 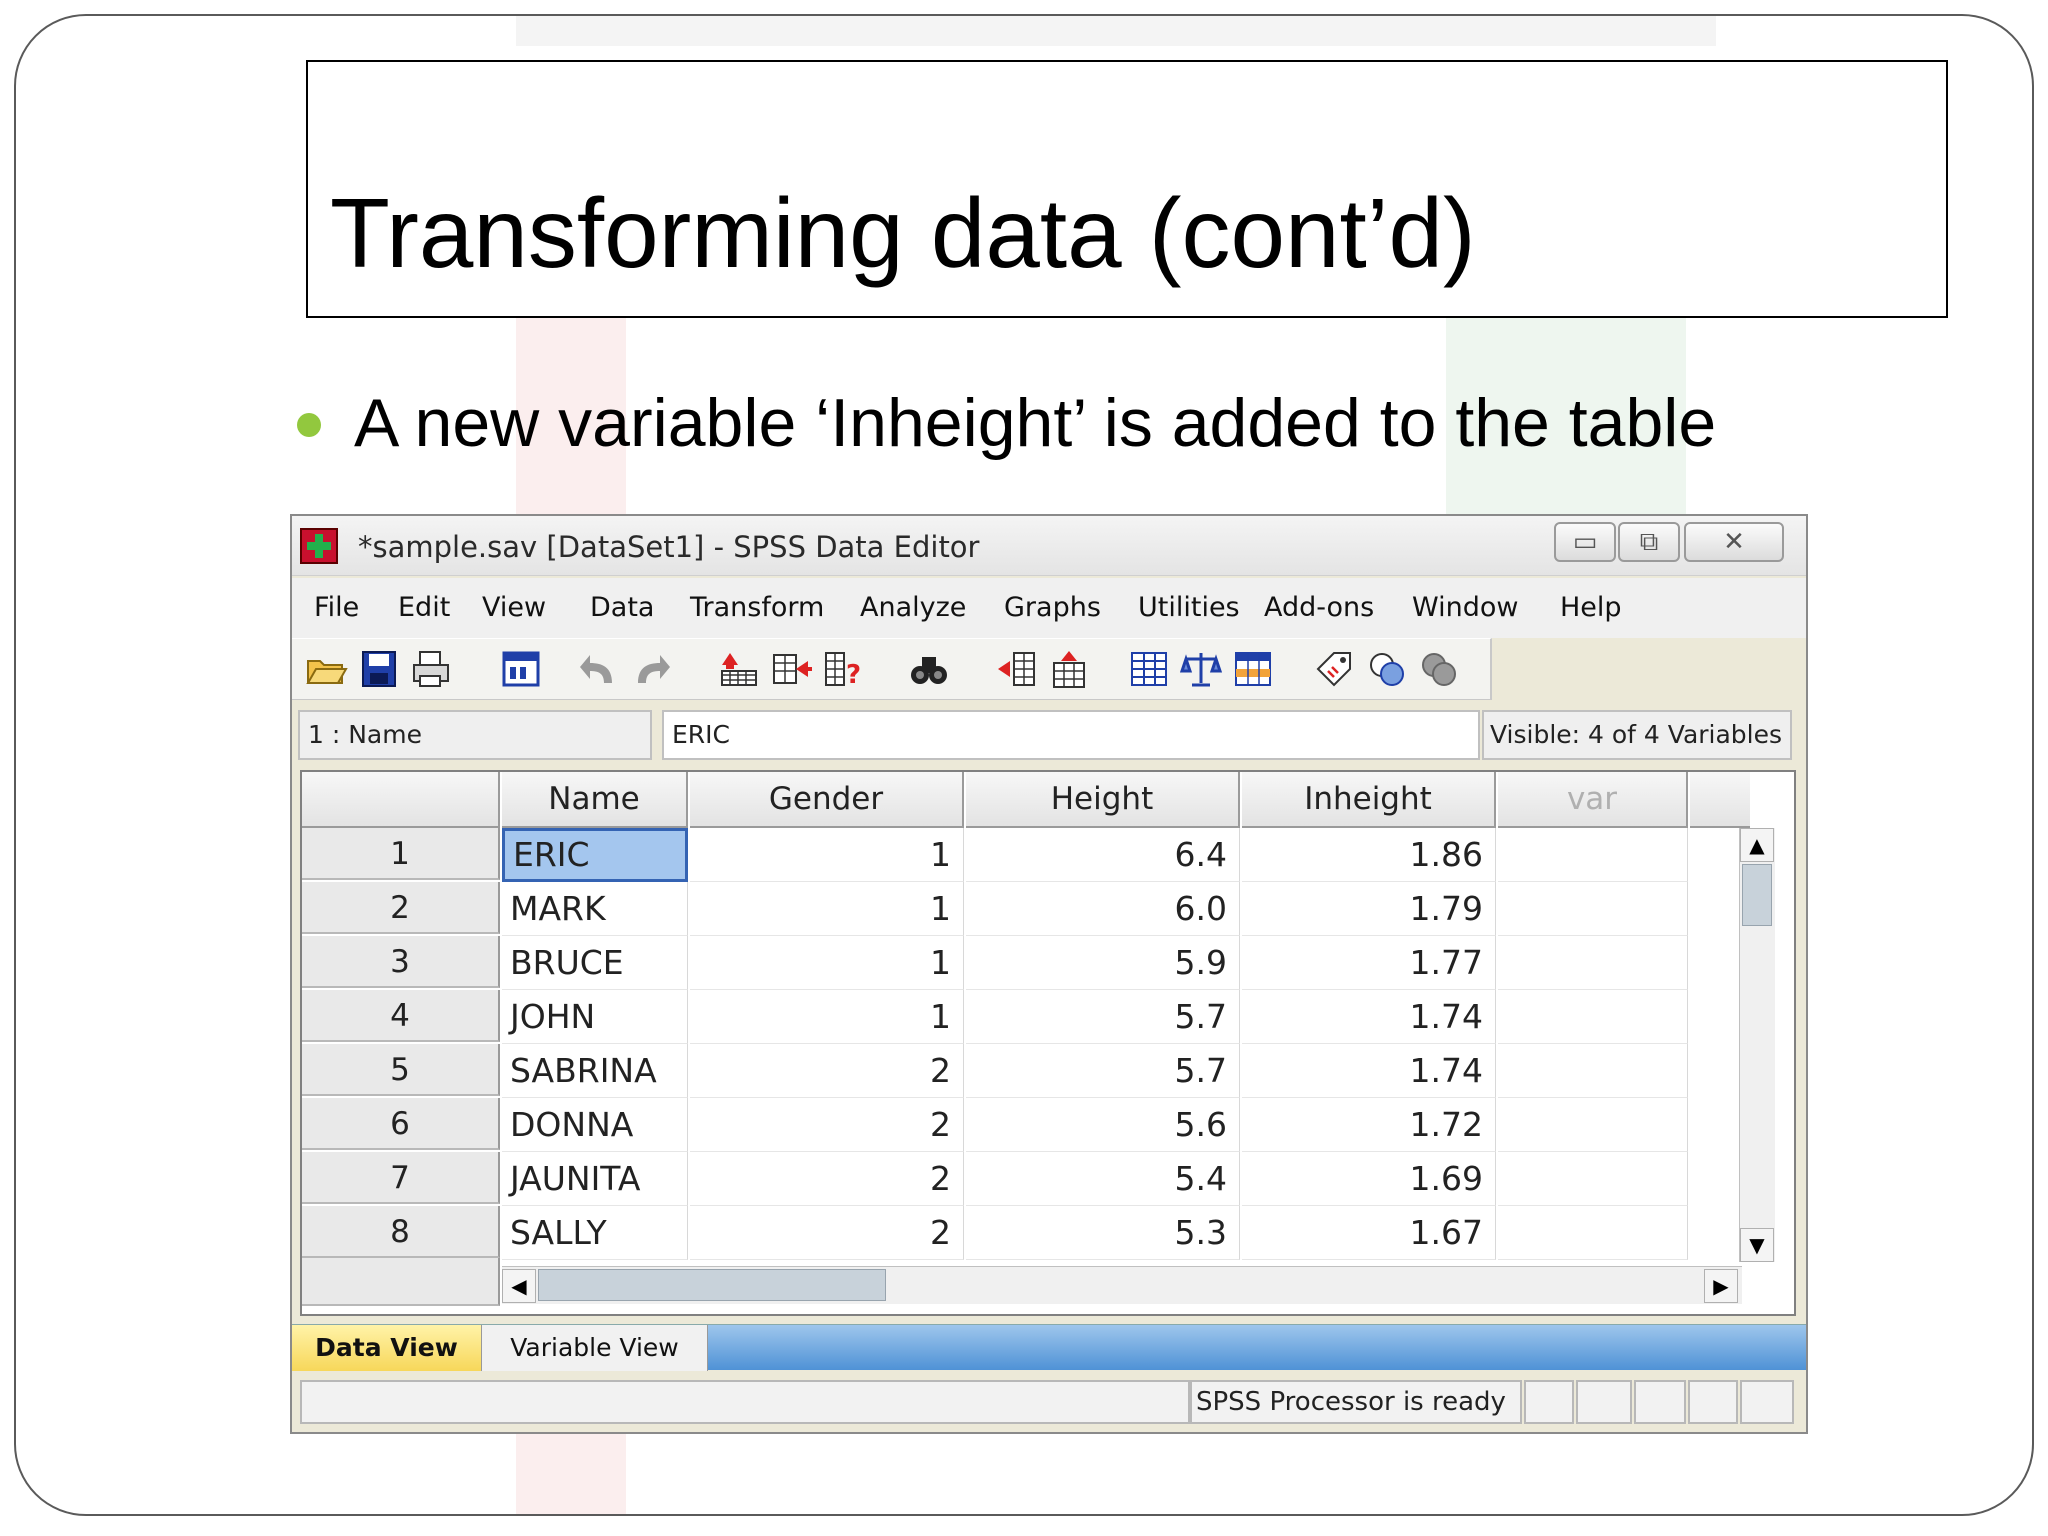 What do you see at coordinates (1149, 669) in the screenshot?
I see `split-file-icon` at bounding box center [1149, 669].